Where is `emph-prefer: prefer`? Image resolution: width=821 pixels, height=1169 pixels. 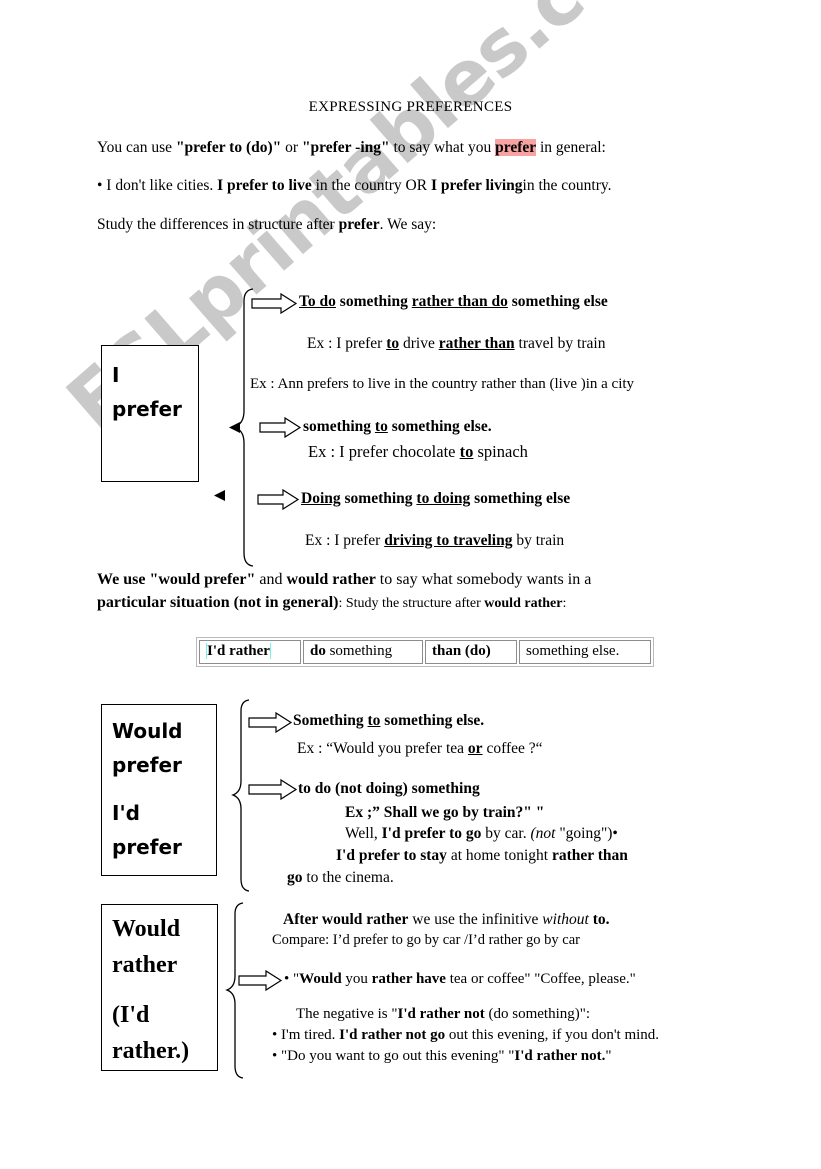
emph-prefer: prefer is located at coordinates (359, 224).